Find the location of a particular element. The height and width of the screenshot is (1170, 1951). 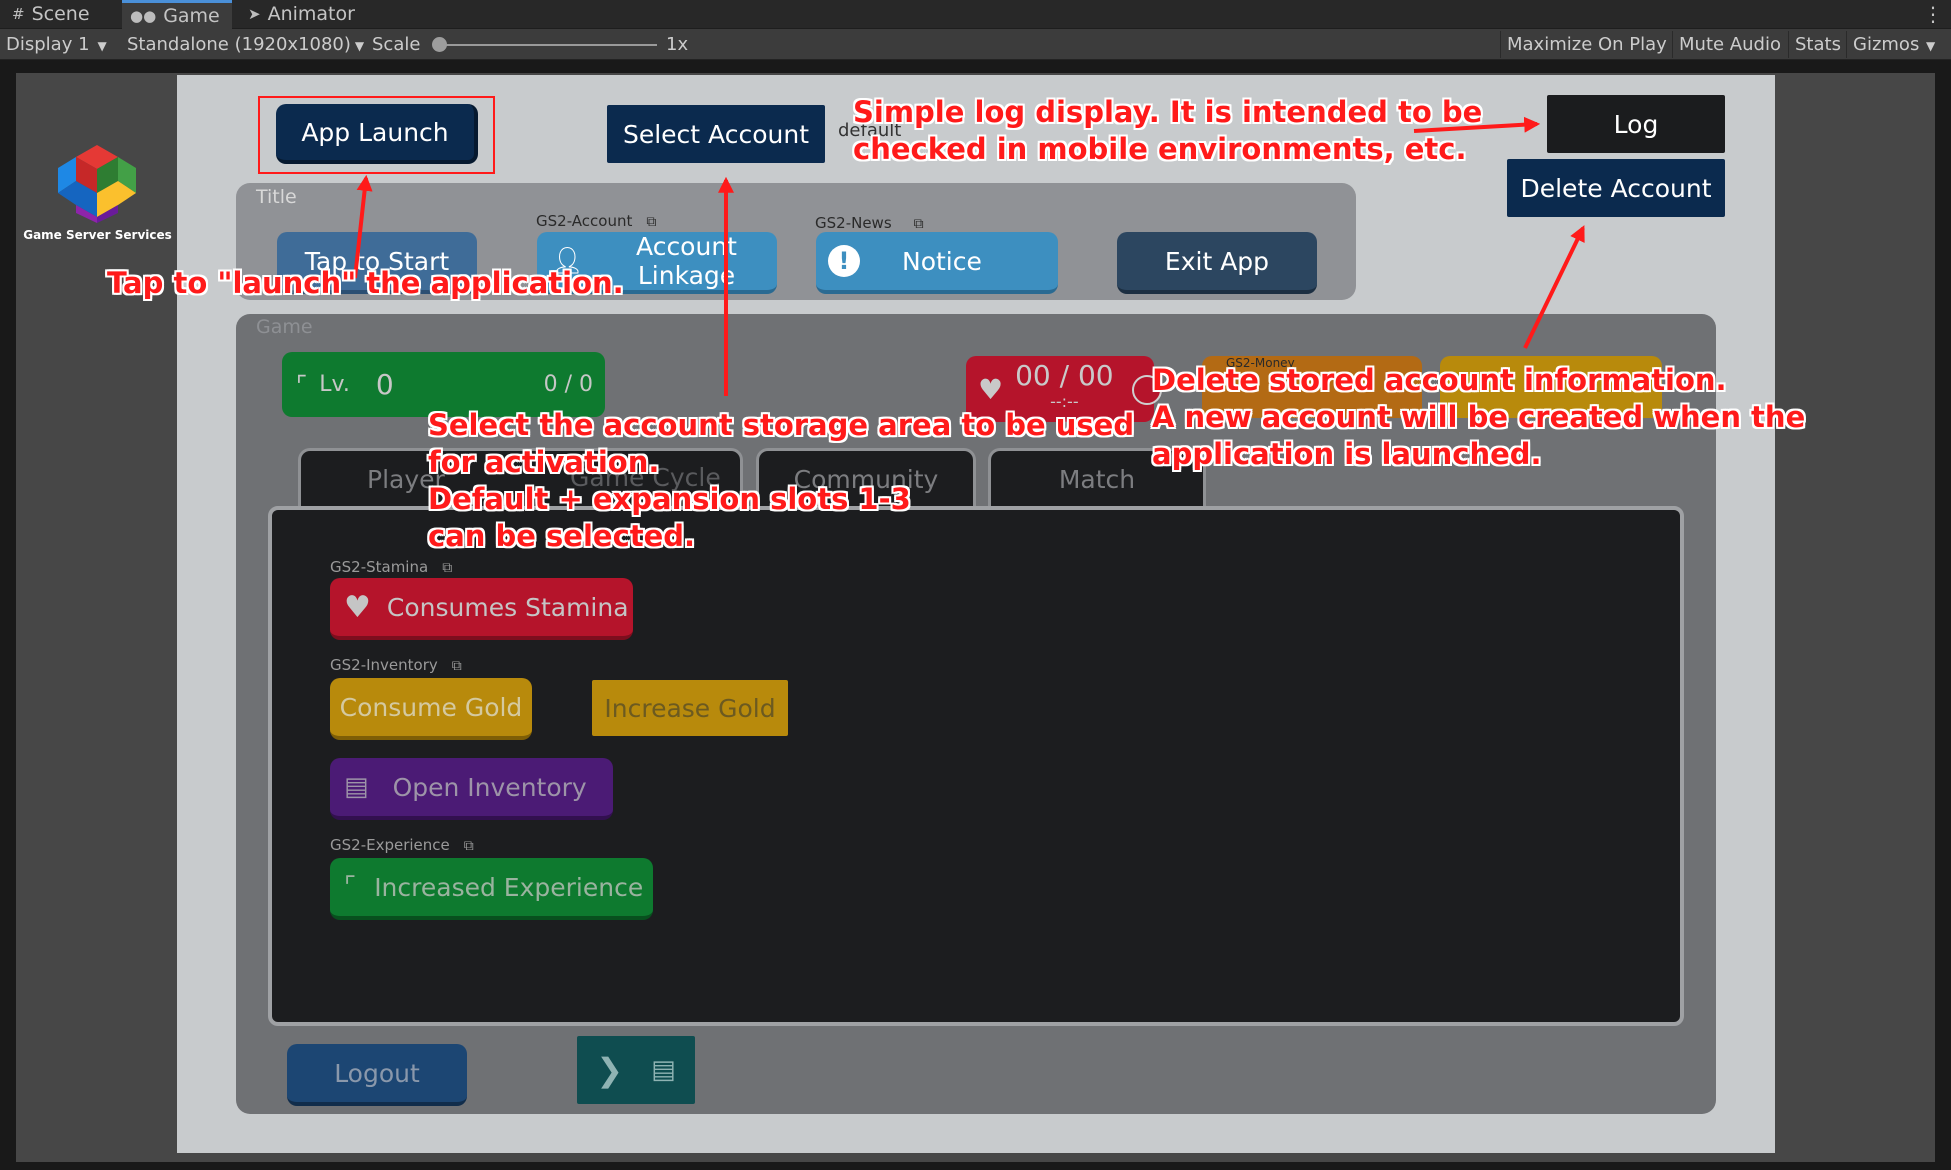

game-panel-label: Game is located at coordinates (284, 327).